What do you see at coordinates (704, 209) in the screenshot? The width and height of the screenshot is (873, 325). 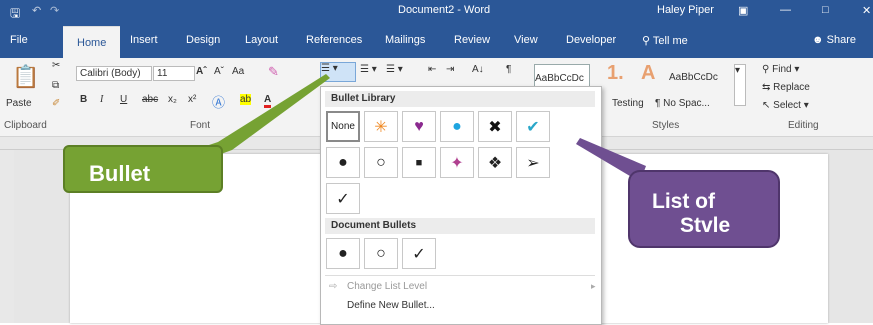 I see `list-of-style-callout: List of Stvle` at bounding box center [704, 209].